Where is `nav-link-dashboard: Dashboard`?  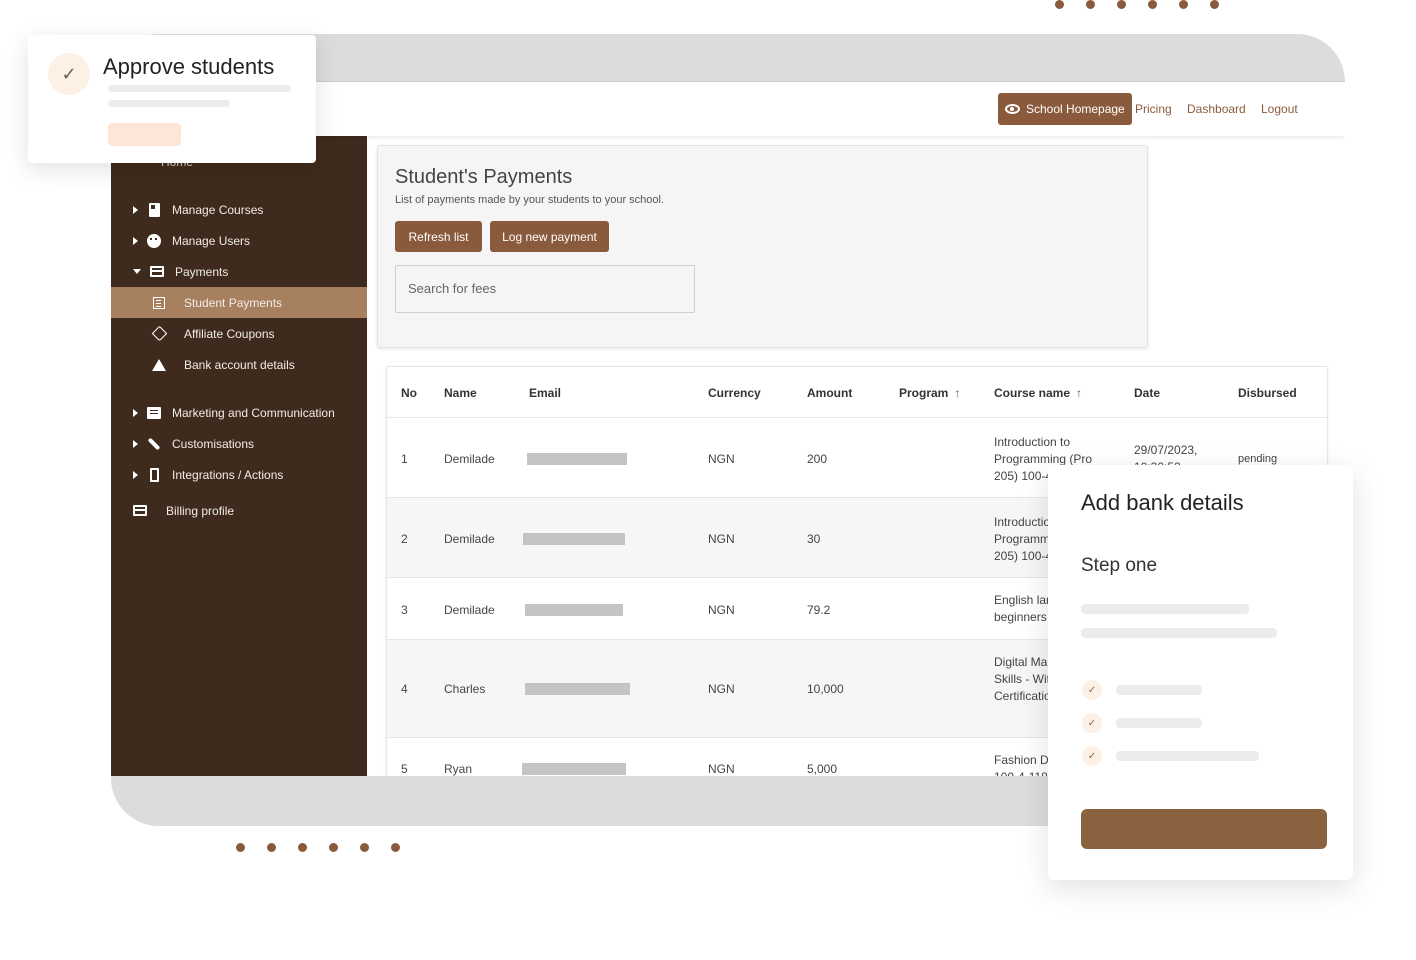 nav-link-dashboard: Dashboard is located at coordinates (1216, 109).